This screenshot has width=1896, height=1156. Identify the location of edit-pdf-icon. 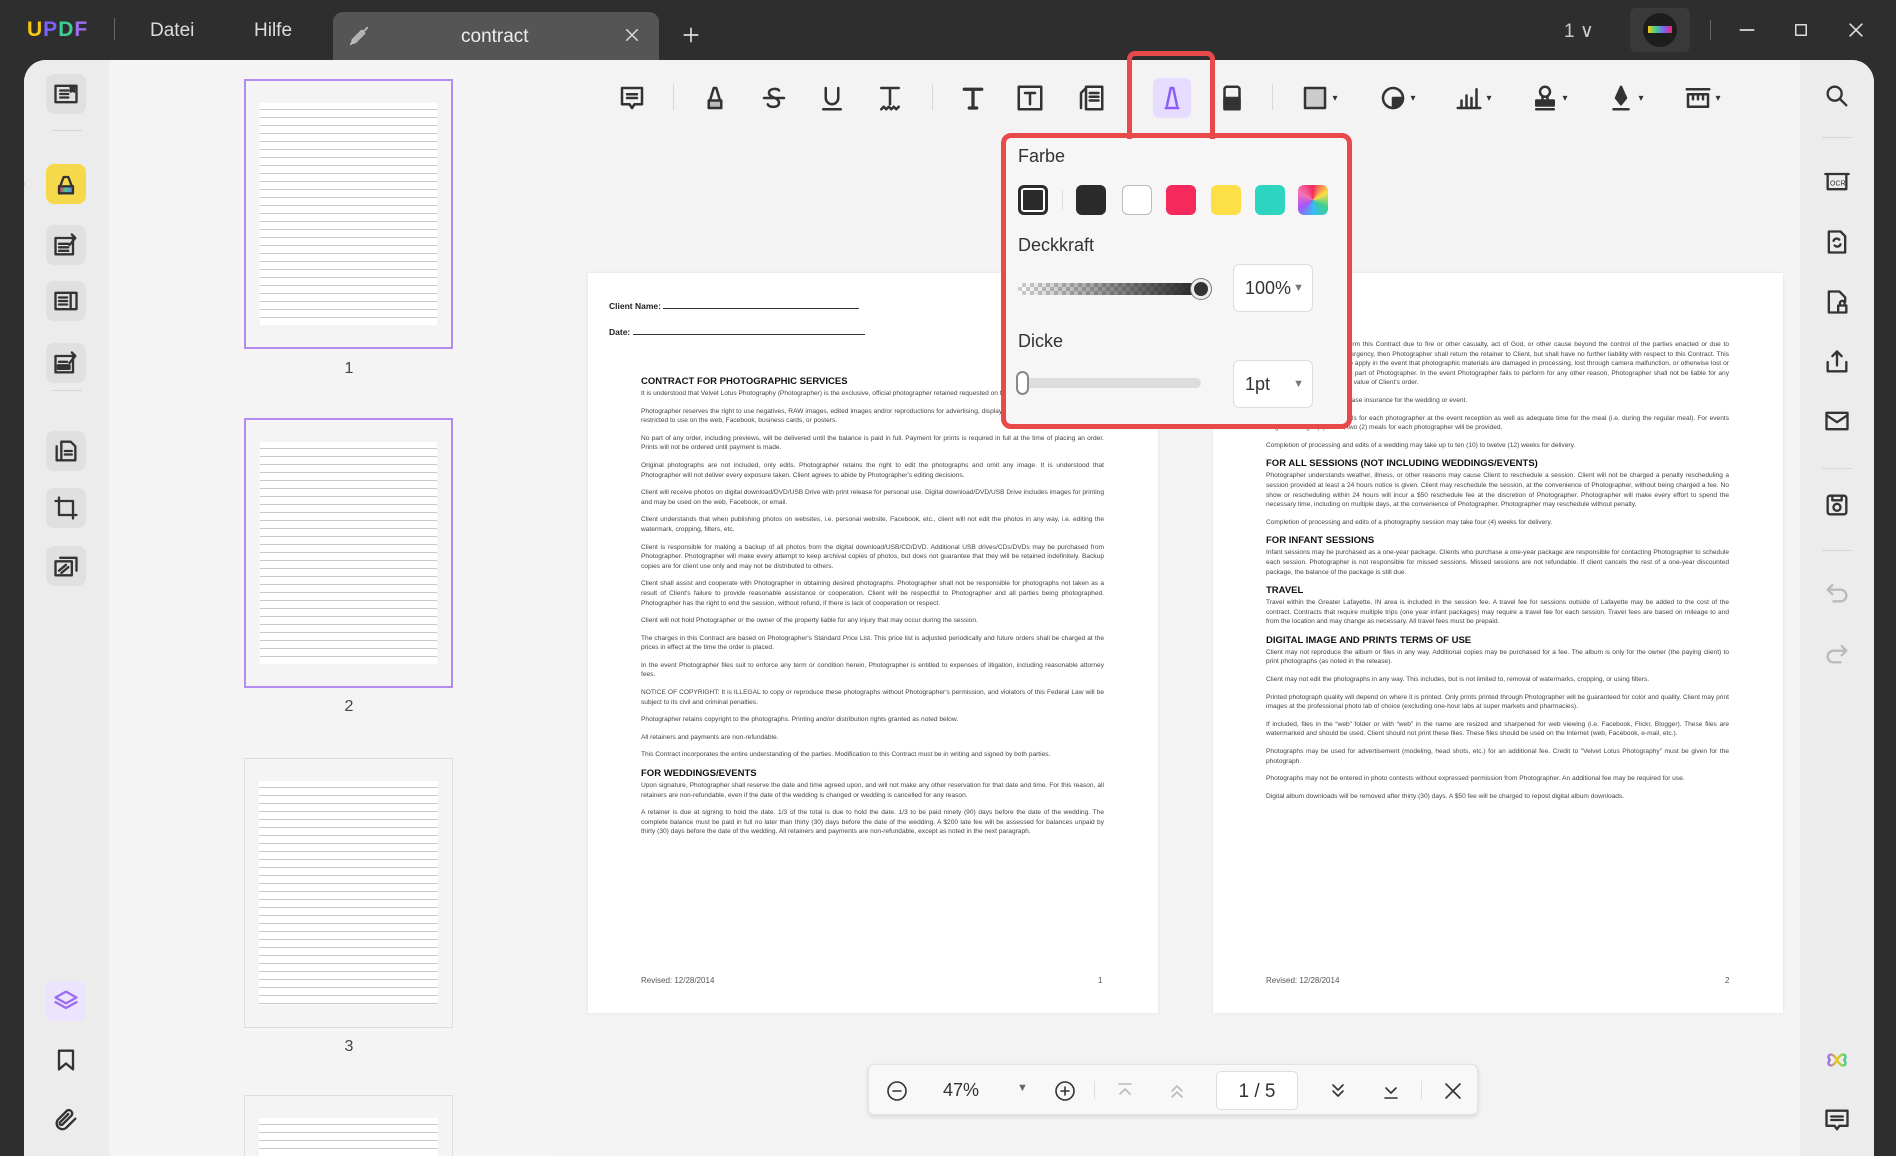
(66, 245).